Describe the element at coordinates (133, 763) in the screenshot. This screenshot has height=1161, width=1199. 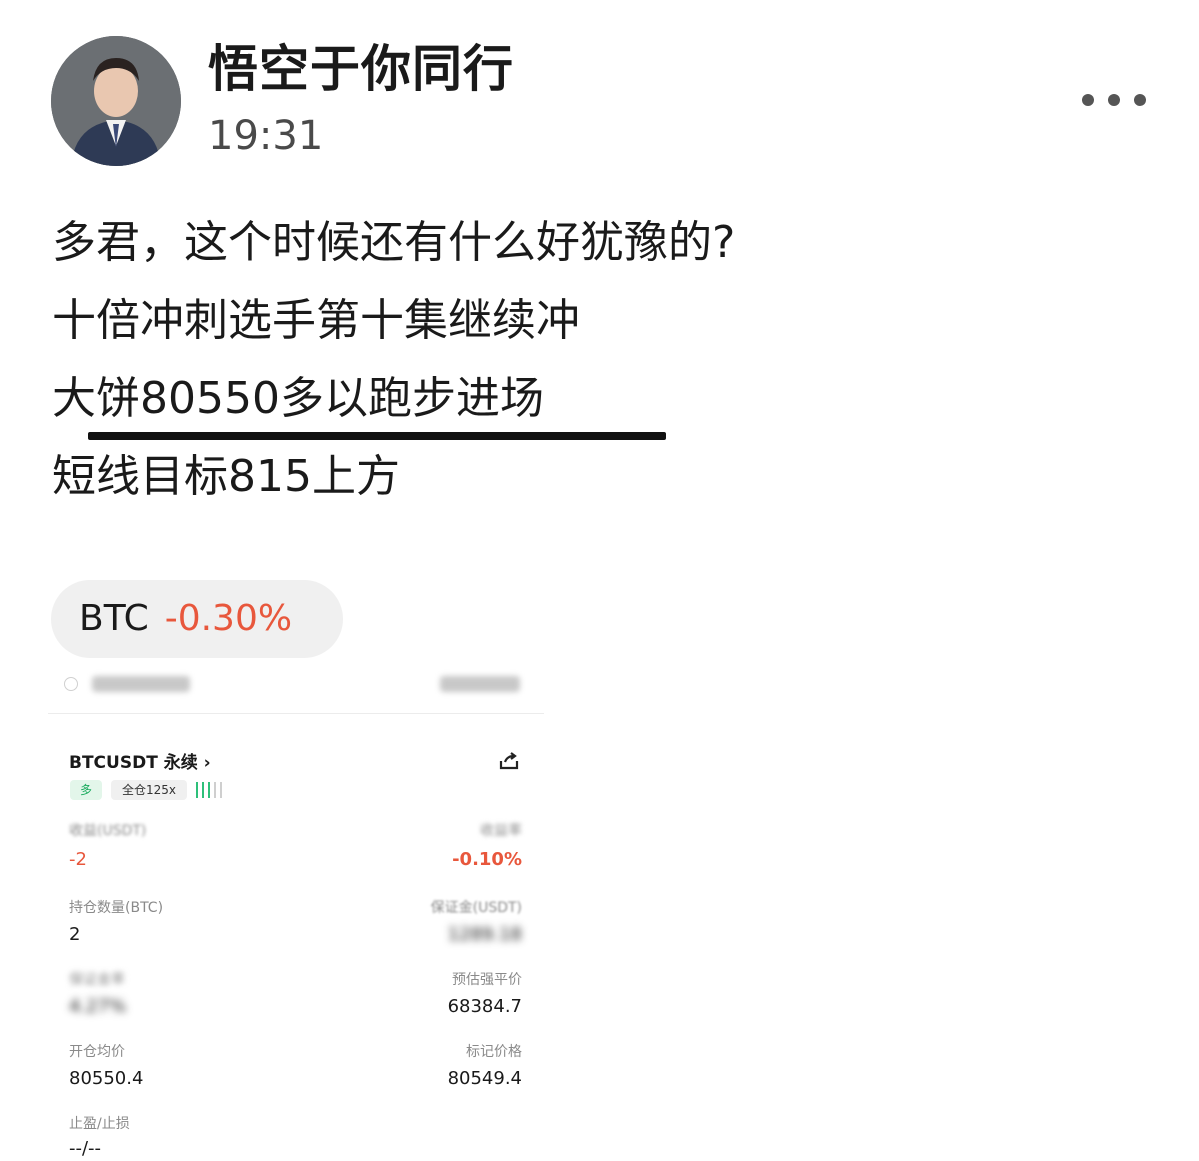
I see `pair-label: BTCUSDT 永续` at that location.